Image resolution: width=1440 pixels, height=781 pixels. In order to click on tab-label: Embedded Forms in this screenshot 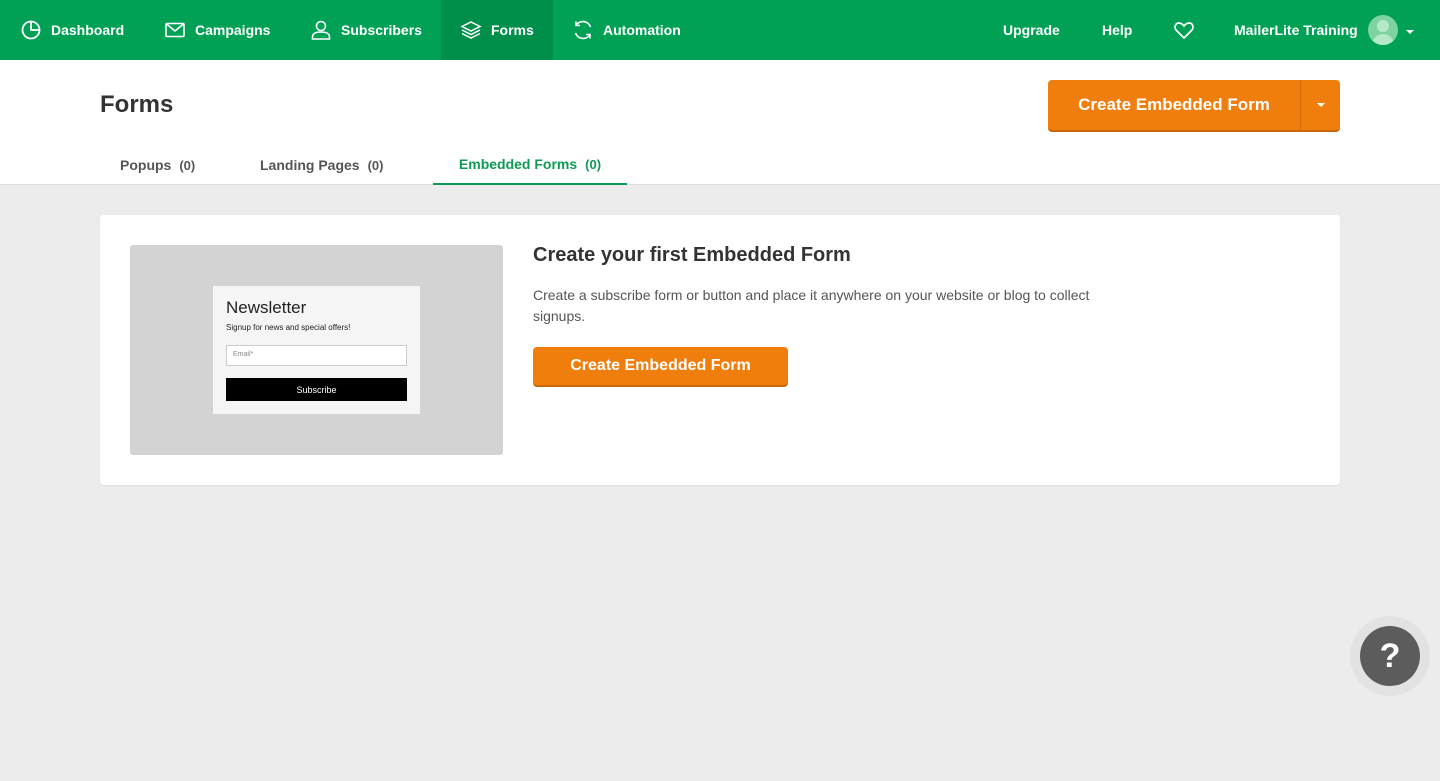, I will do `click(518, 164)`.